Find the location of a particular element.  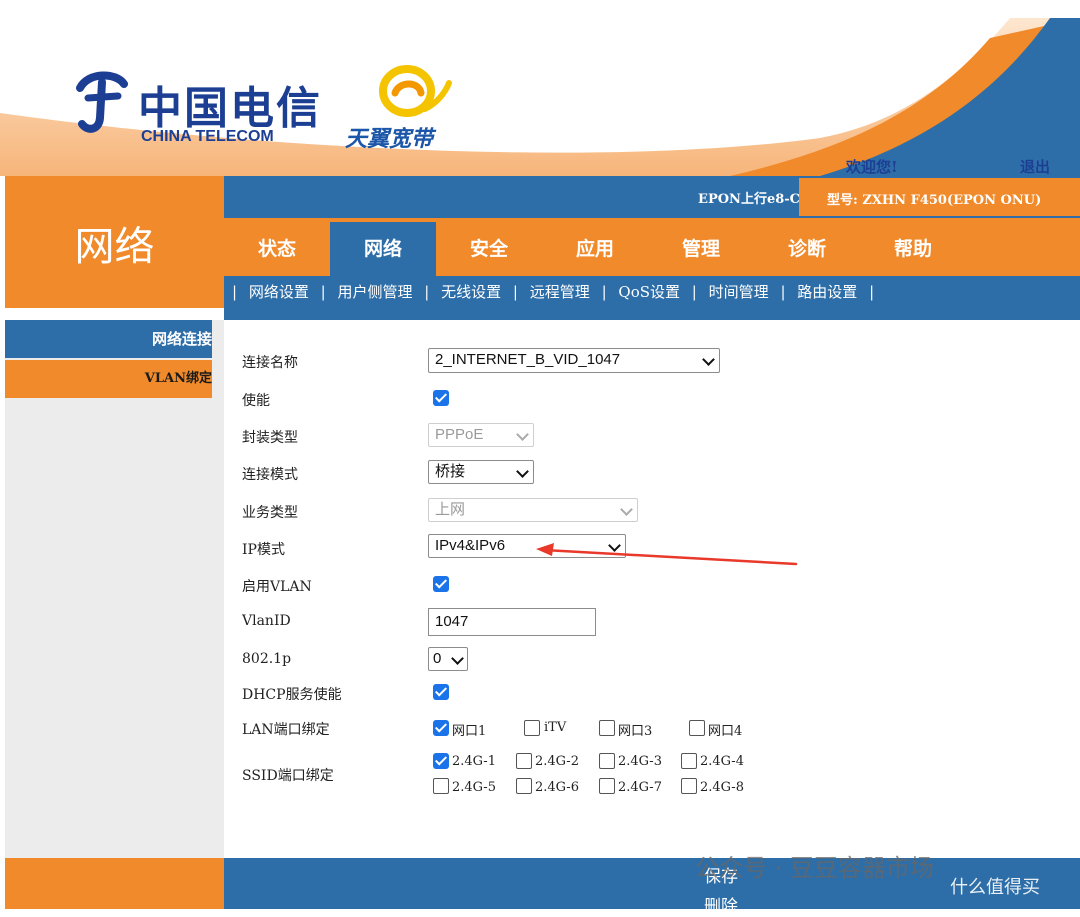

encap-type-select: PPPoE is located at coordinates (481, 435).